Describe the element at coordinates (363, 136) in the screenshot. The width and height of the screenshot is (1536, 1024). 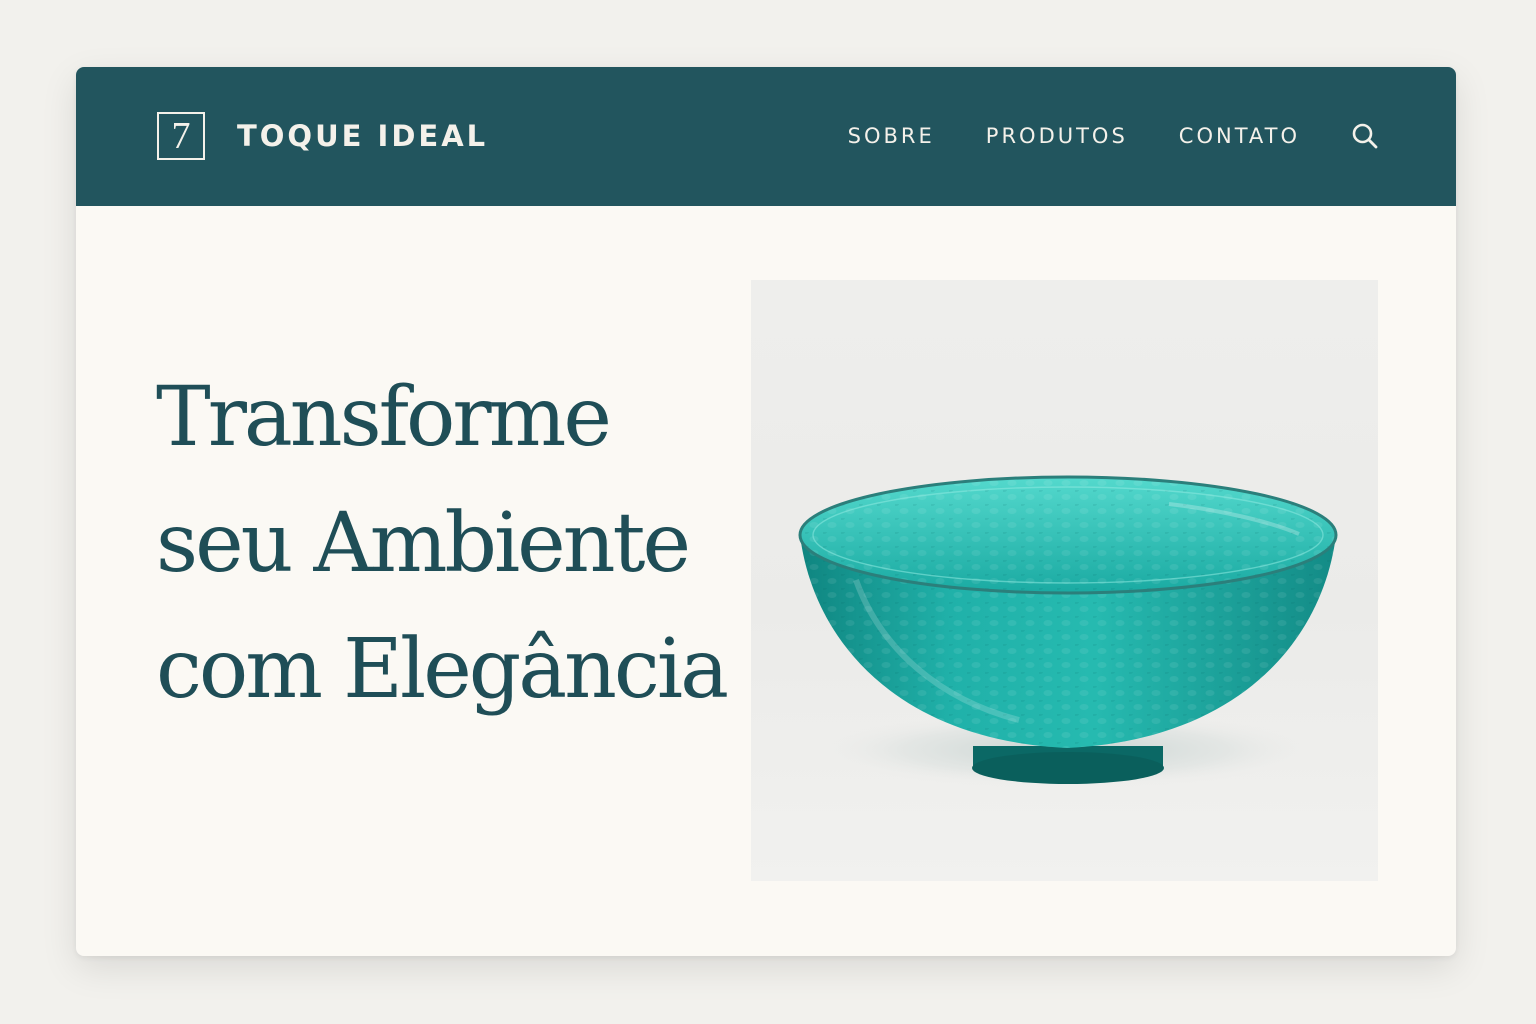
I see `brand-name: TOQUE IDEAL` at that location.